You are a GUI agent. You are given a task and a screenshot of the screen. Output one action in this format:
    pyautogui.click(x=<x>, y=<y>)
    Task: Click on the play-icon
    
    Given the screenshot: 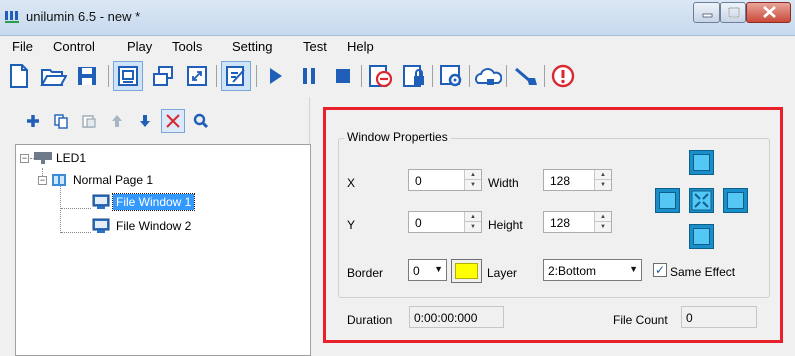 What is the action you would take?
    pyautogui.click(x=276, y=76)
    